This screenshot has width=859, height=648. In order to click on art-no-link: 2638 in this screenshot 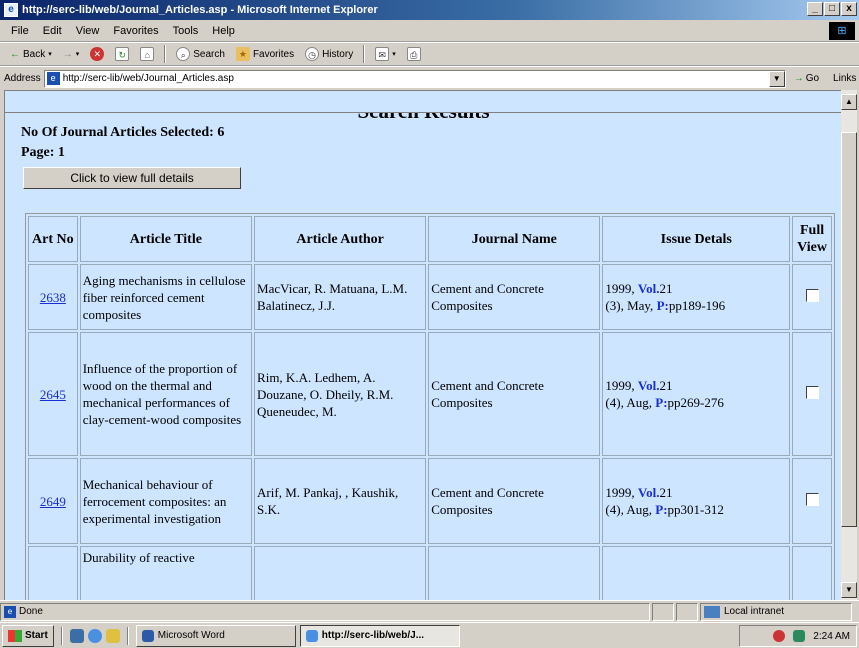, I will do `click(53, 297)`.